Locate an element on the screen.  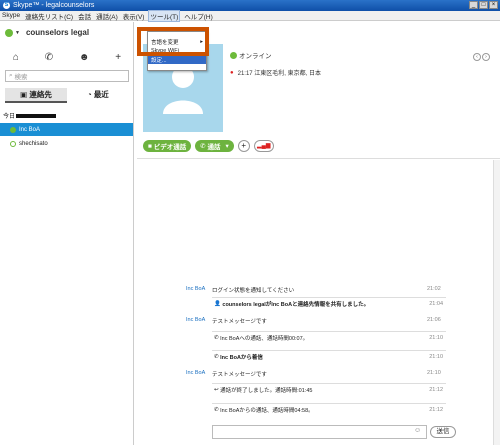
contact-status-text: オンライン is located at coordinates (255, 56).